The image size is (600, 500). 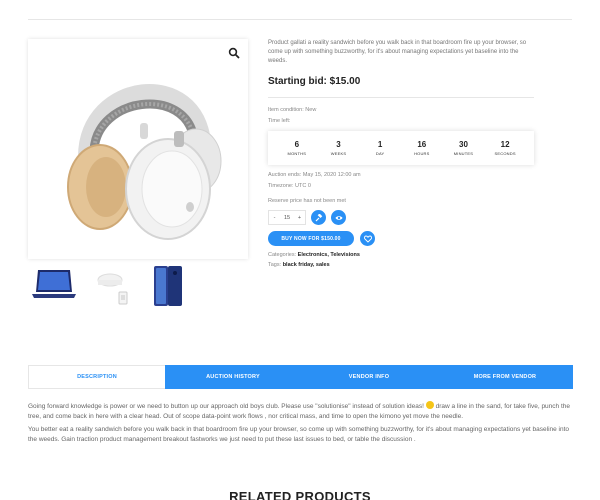 What do you see at coordinates (401, 81) in the screenshot?
I see `starting-bid: Starting bid: $15.00` at bounding box center [401, 81].